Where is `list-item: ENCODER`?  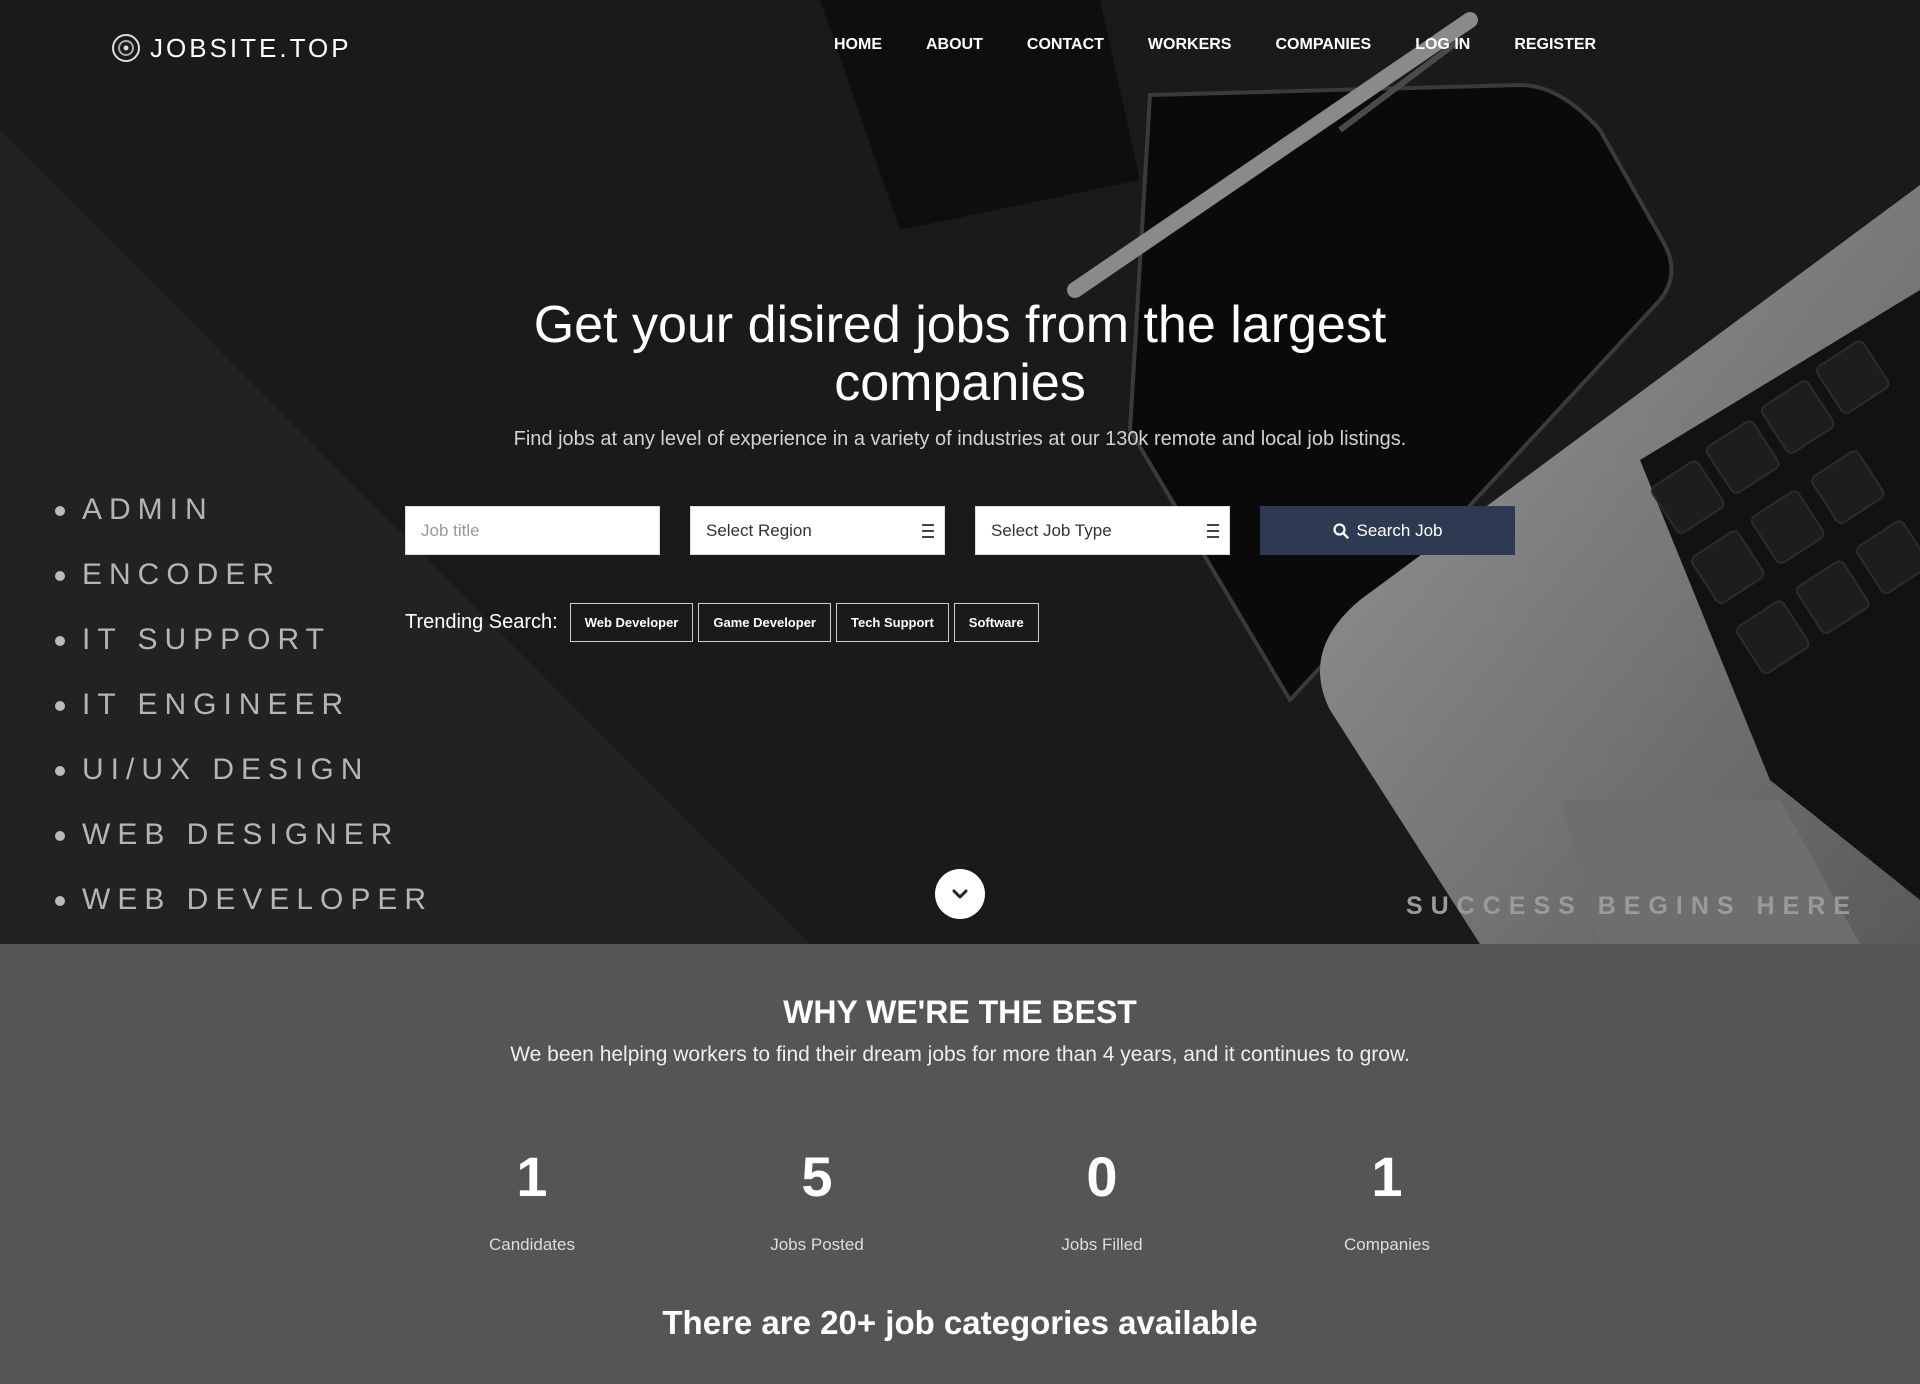
list-item: ENCODER is located at coordinates (244, 590).